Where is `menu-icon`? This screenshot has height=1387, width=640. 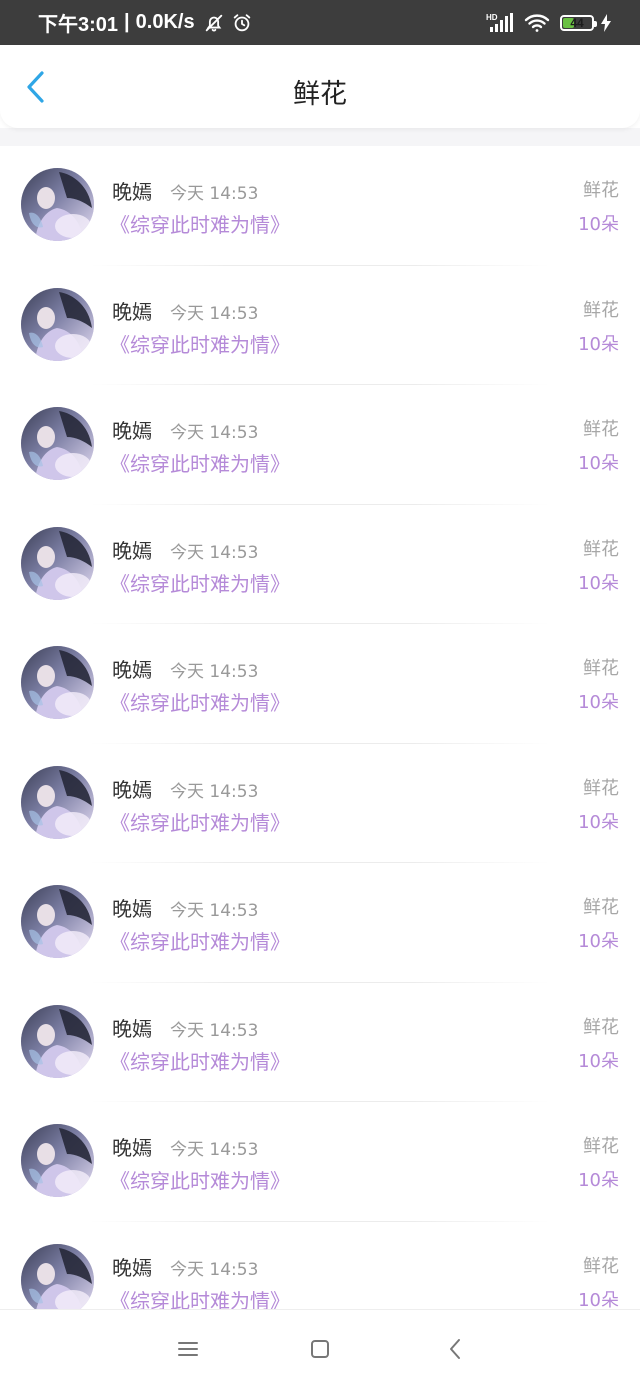
menu-icon is located at coordinates (188, 1349).